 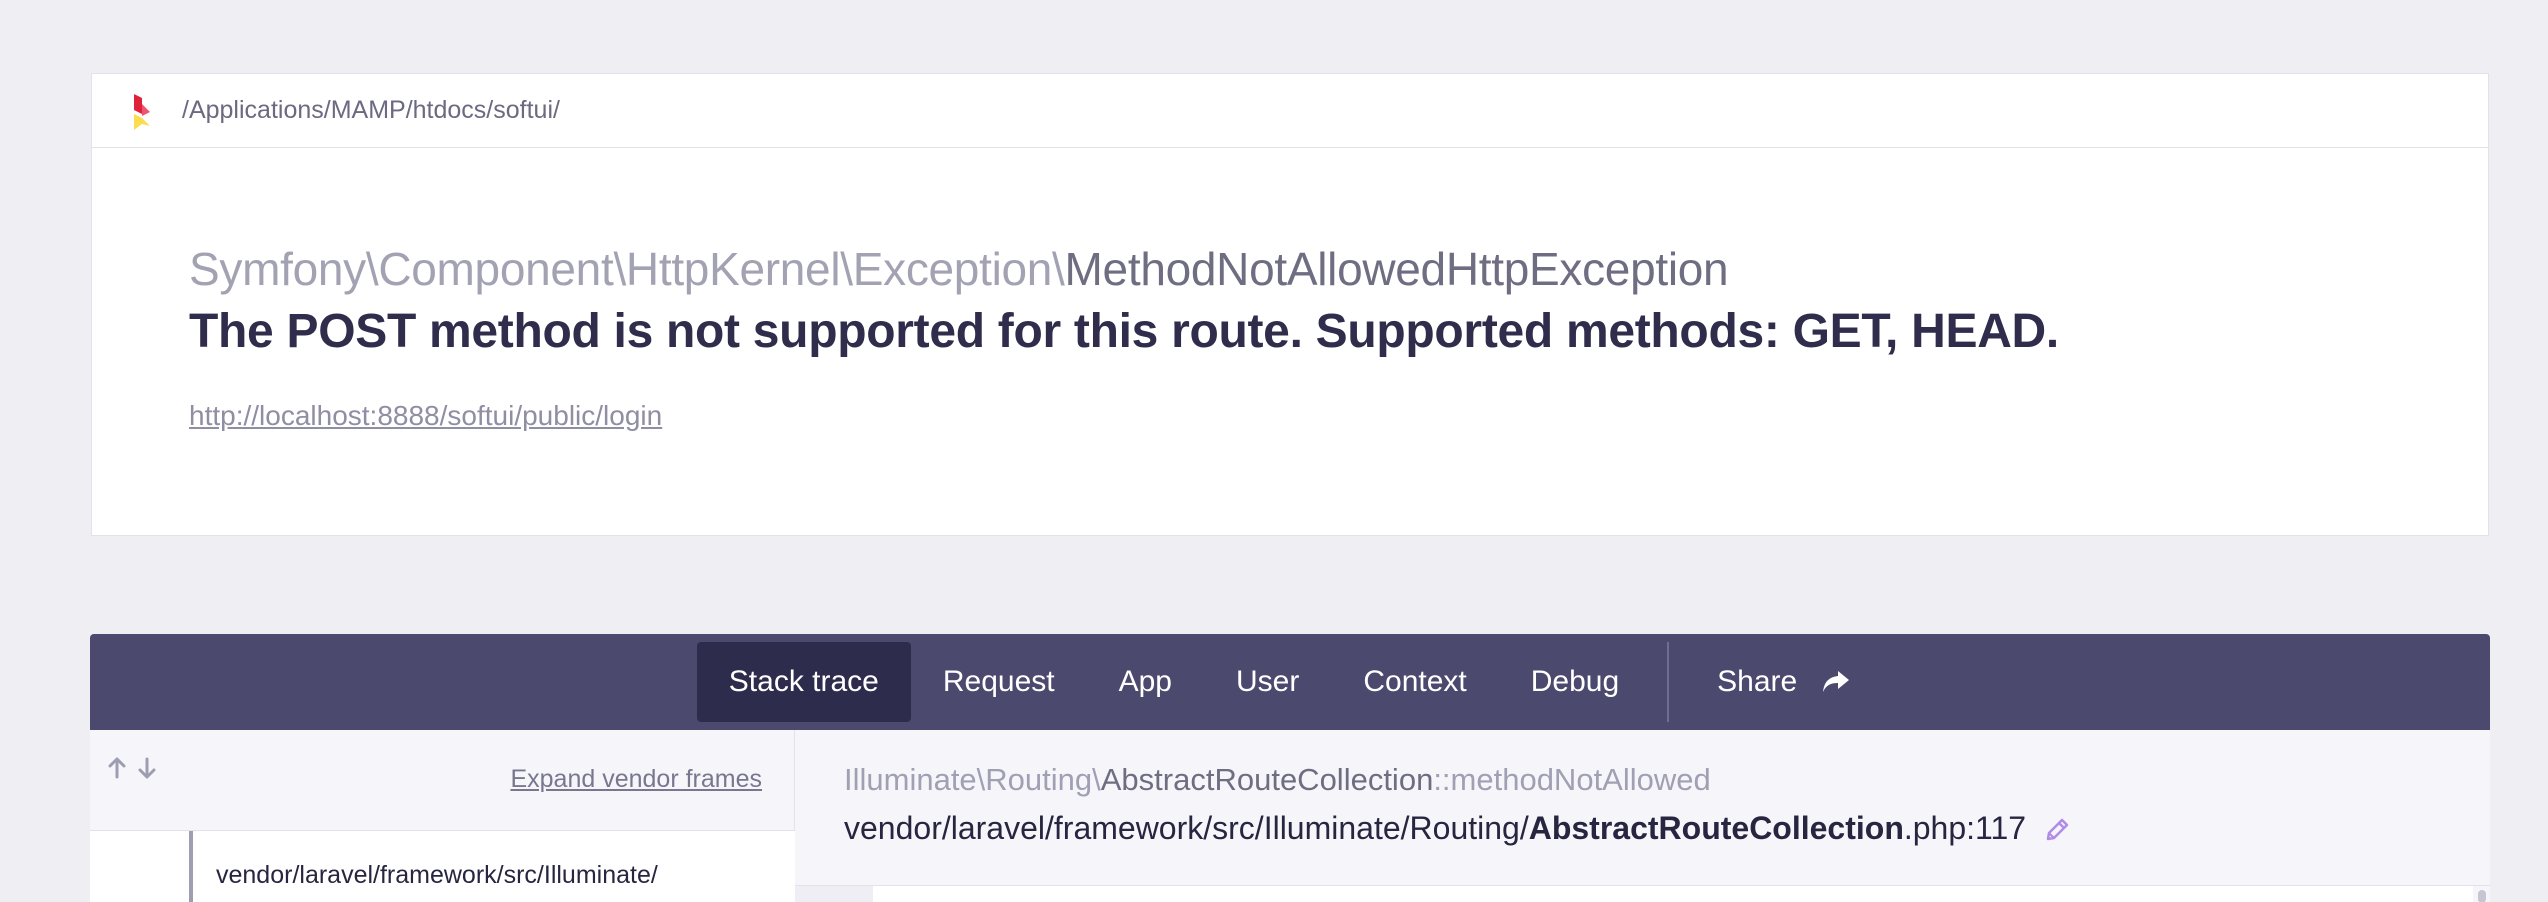 I want to click on arrow-down-icon, so click(x=147, y=767).